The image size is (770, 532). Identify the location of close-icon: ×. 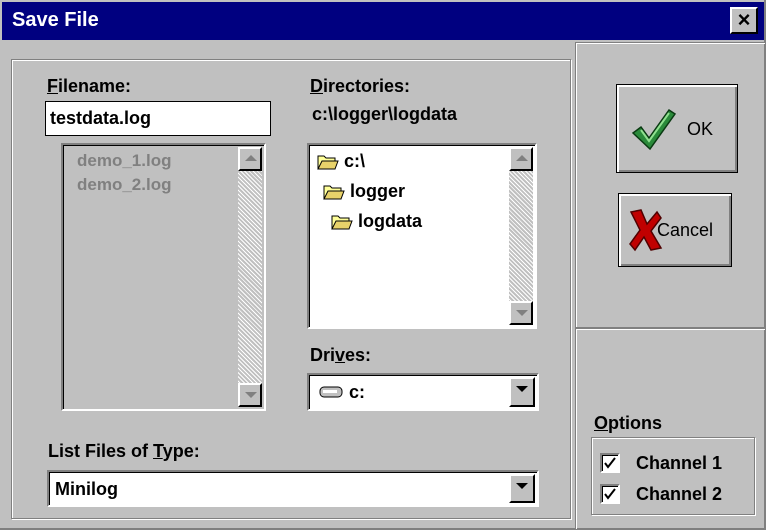
(744, 19).